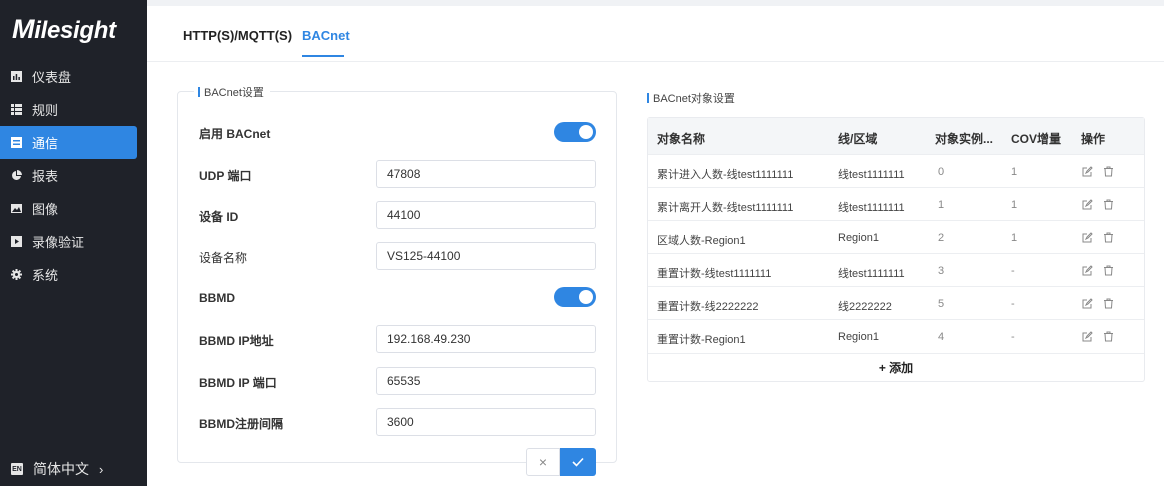 This screenshot has height=486, width=1164. What do you see at coordinates (235, 134) in the screenshot?
I see `enable-bacnet-label: 启用 BACnet` at bounding box center [235, 134].